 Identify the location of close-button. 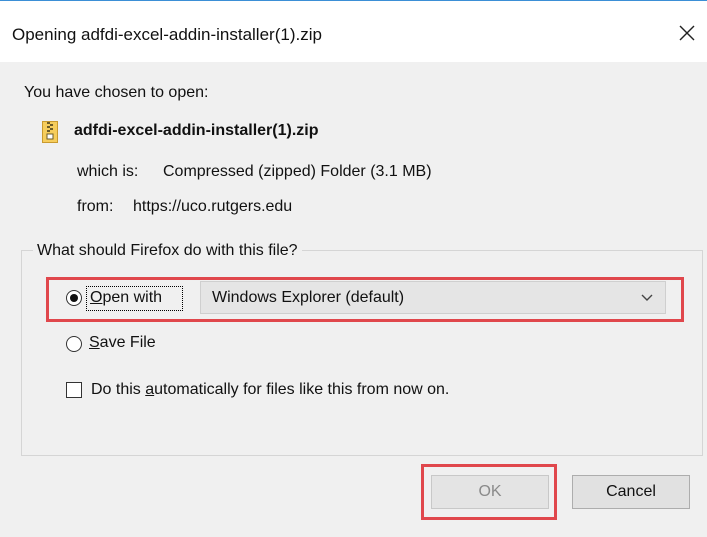
(687, 33).